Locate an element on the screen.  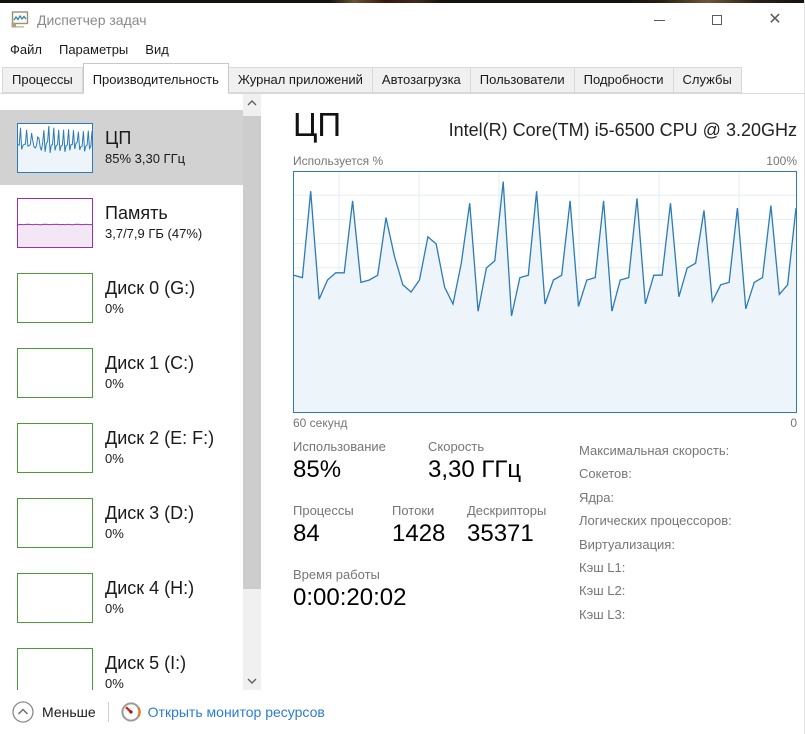
disk-5-subtitle: 0% is located at coordinates (114, 683).